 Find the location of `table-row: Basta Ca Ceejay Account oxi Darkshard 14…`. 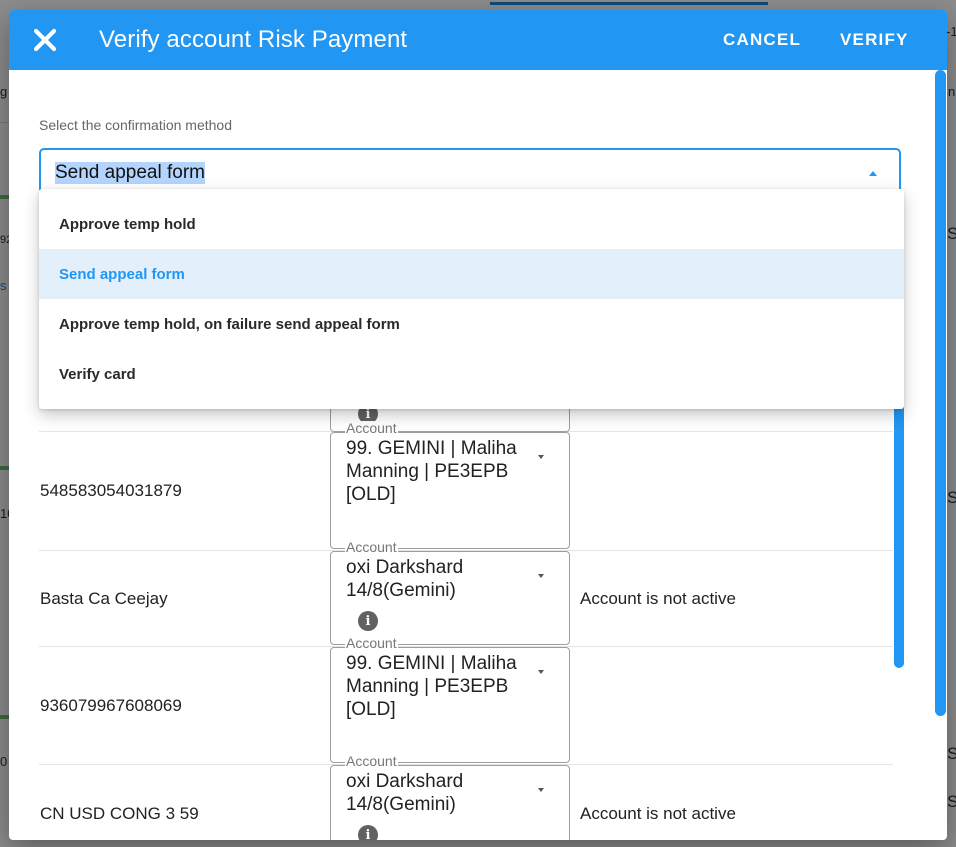

table-row: Basta Ca Ceejay Account oxi Darkshard 14… is located at coordinates (466, 593).